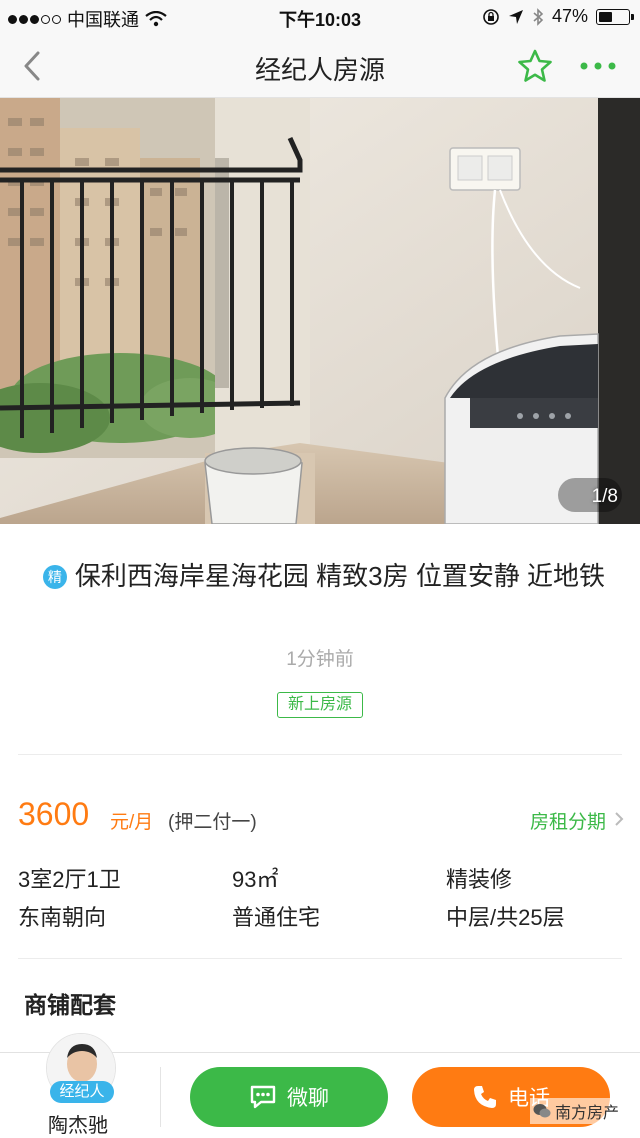 The width and height of the screenshot is (640, 1138). I want to click on listing-title: 保利西海岸星海花园 精致3房 位置安静 近地铁, so click(340, 576).